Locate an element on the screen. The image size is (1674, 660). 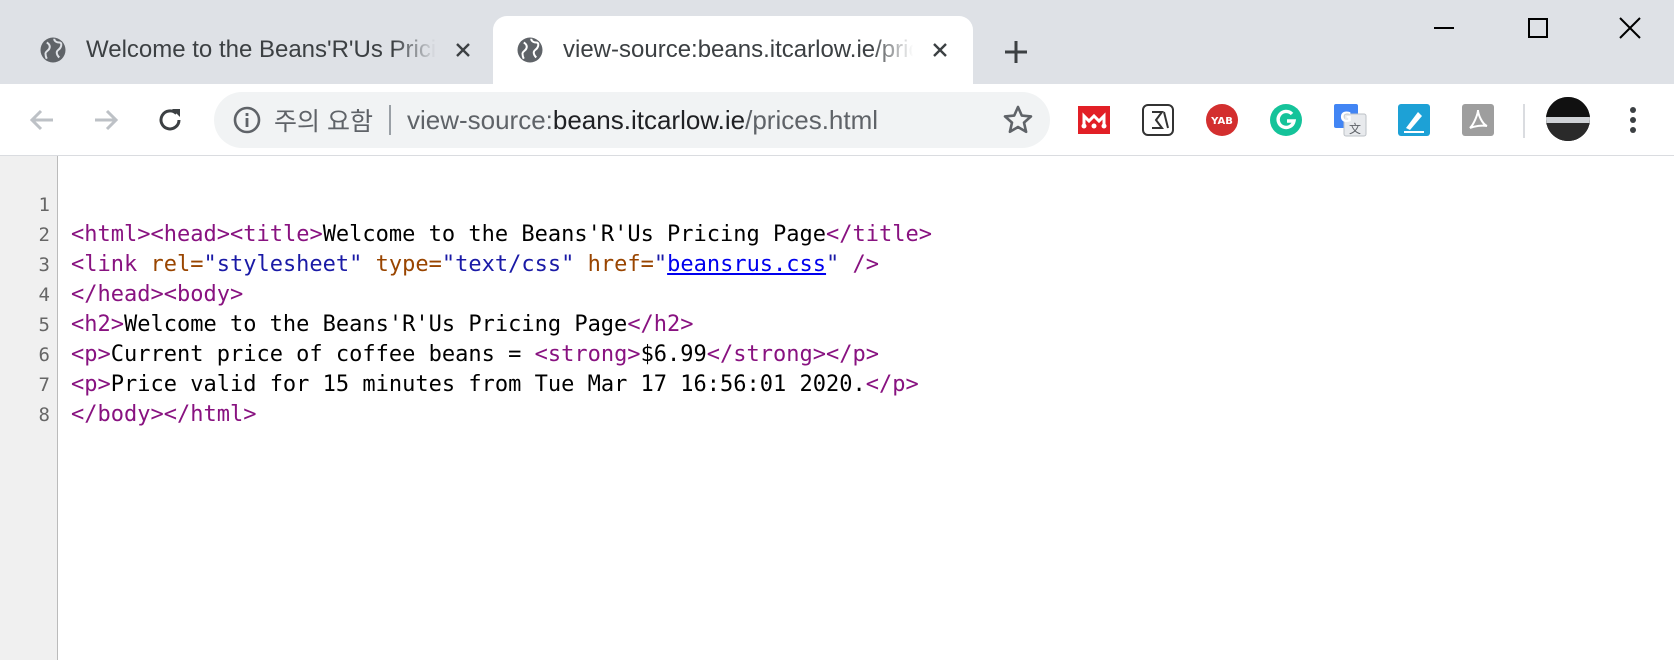
source-line: 7 </body></html> is located at coordinates (837, 383).